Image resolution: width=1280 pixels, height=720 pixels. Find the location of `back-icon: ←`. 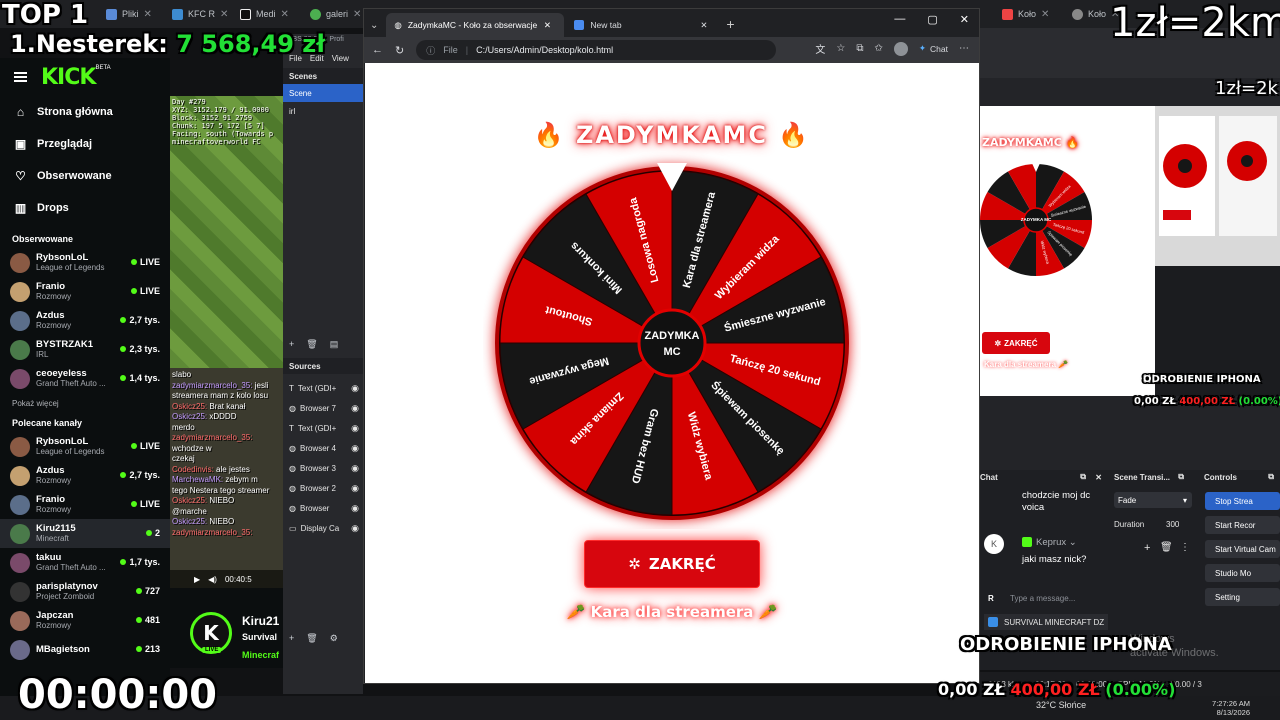

back-icon: ← is located at coordinates (377, 50).